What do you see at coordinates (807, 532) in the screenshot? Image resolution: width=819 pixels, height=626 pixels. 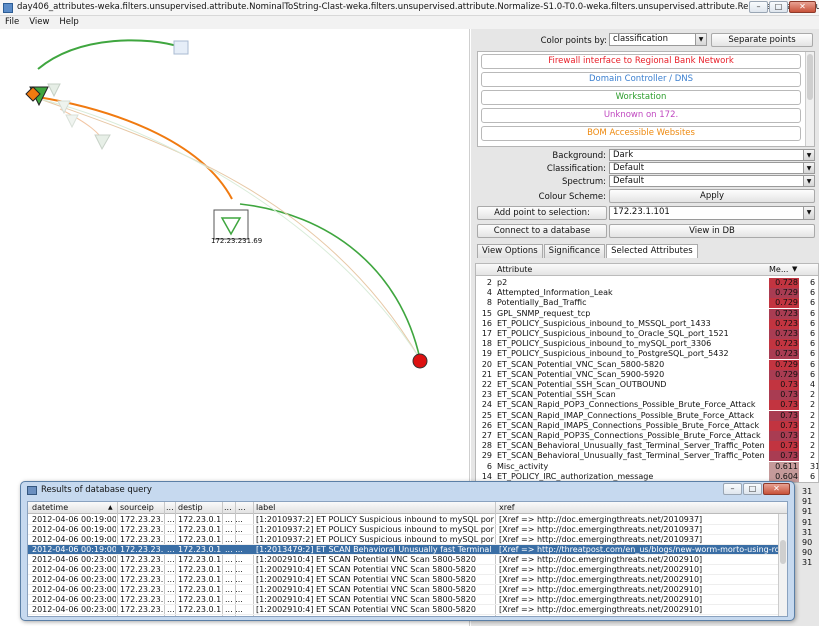 I see `attribute-count-peek: 31` at bounding box center [807, 532].